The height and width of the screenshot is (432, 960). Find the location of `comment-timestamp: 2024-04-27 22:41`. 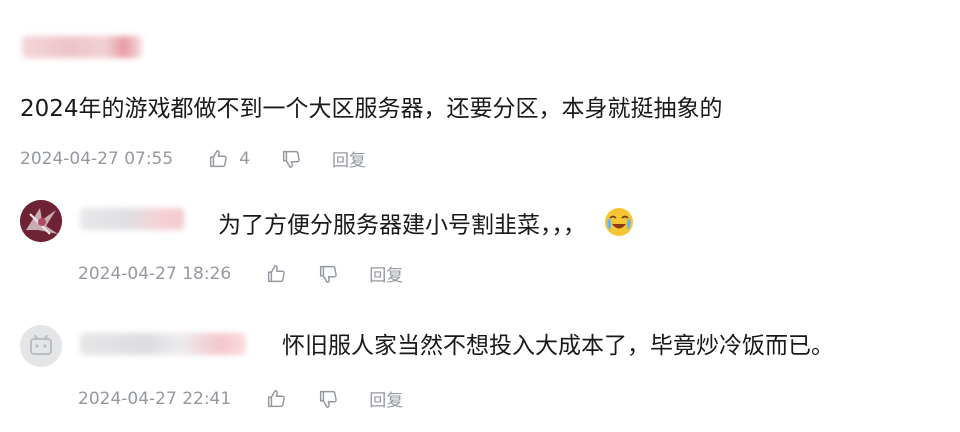

comment-timestamp: 2024-04-27 22:41 is located at coordinates (155, 398).